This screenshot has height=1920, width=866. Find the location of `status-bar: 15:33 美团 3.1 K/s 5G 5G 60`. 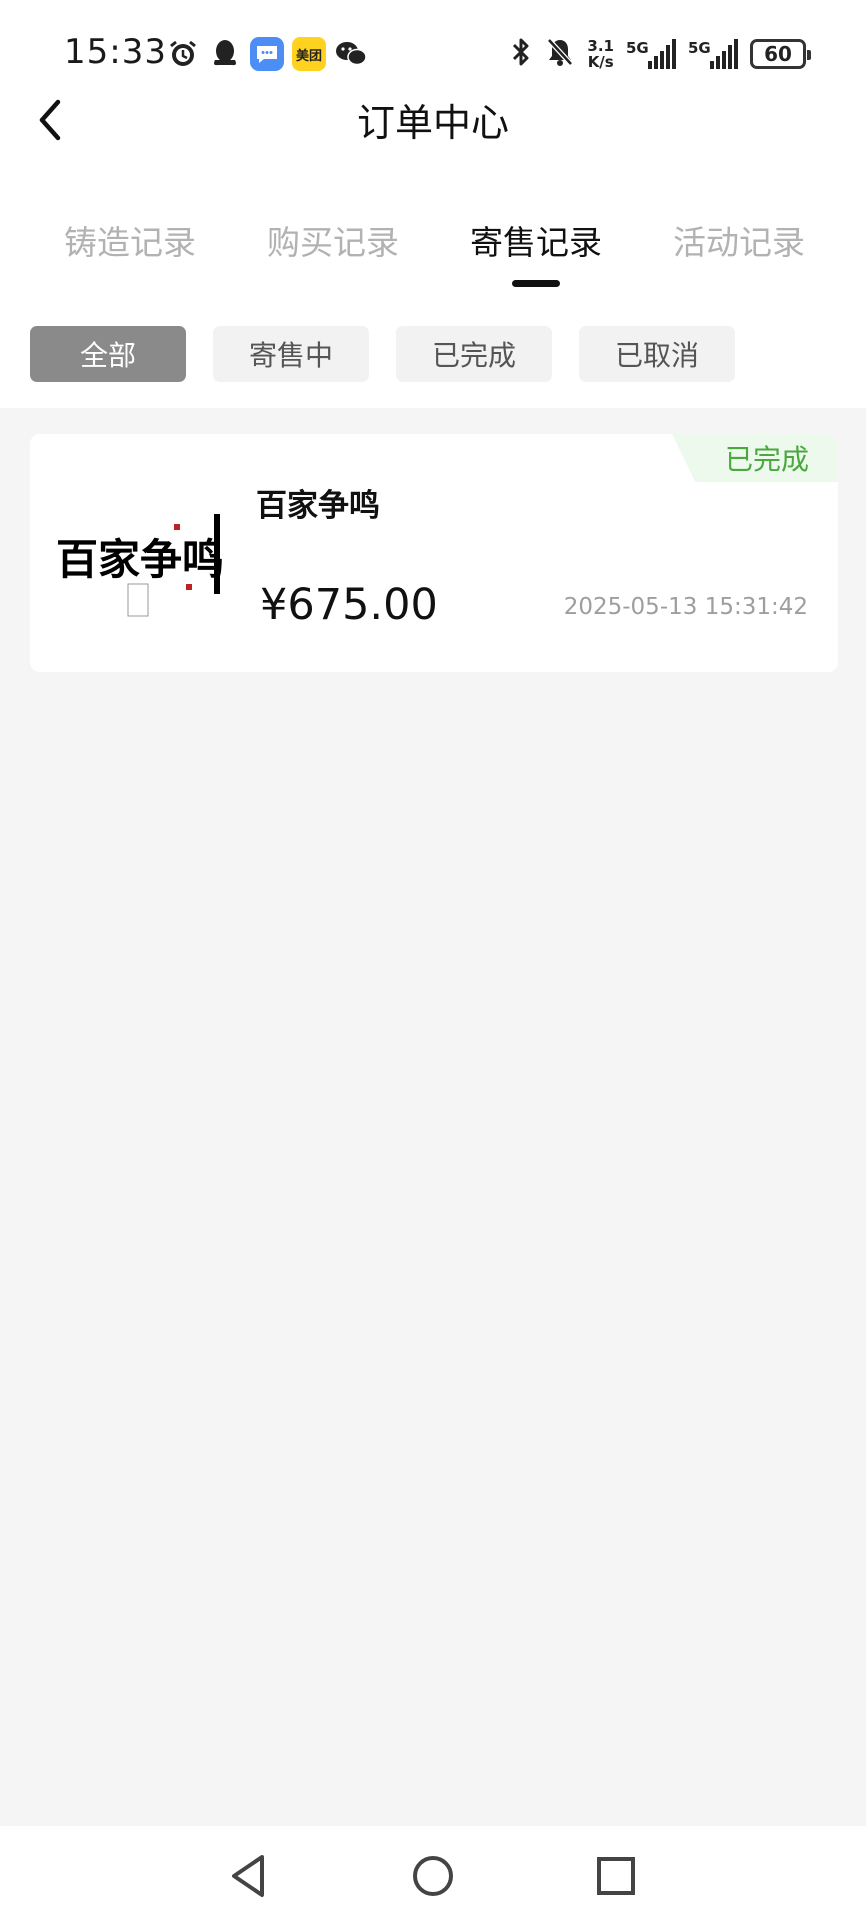

status-bar: 15:33 美团 3.1 K/s 5G 5G 60 is located at coordinates (433, 54).